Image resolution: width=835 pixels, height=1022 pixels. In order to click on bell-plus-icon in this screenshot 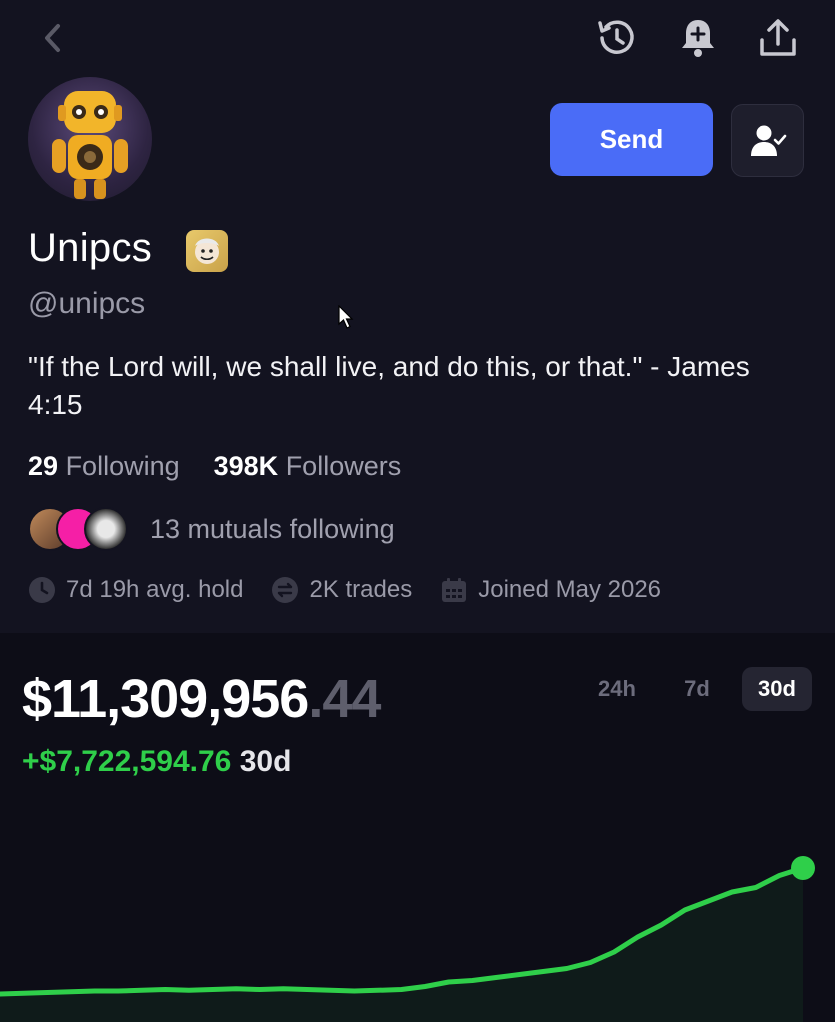, I will do `click(698, 38)`.